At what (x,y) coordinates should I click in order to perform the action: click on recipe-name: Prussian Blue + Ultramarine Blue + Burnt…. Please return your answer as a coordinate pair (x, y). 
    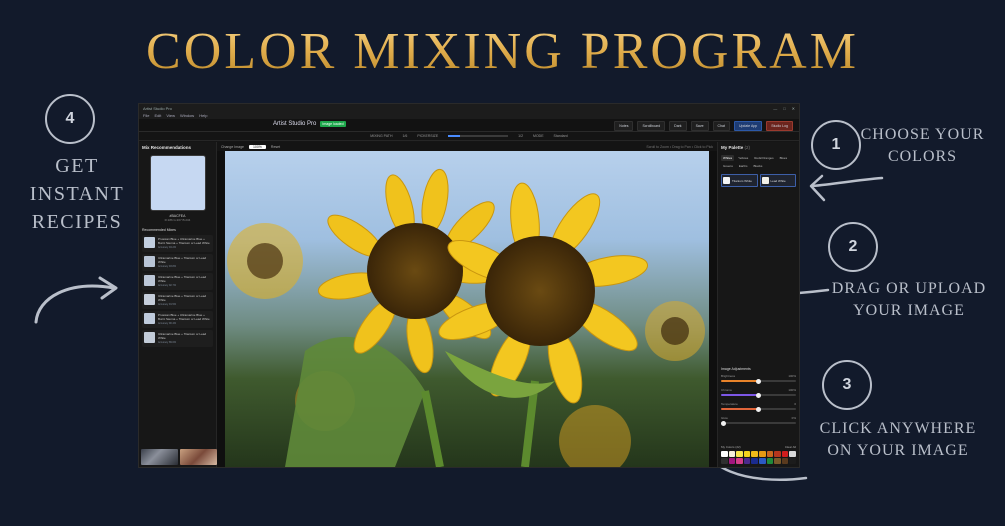
    Looking at the image, I should click on (184, 241).